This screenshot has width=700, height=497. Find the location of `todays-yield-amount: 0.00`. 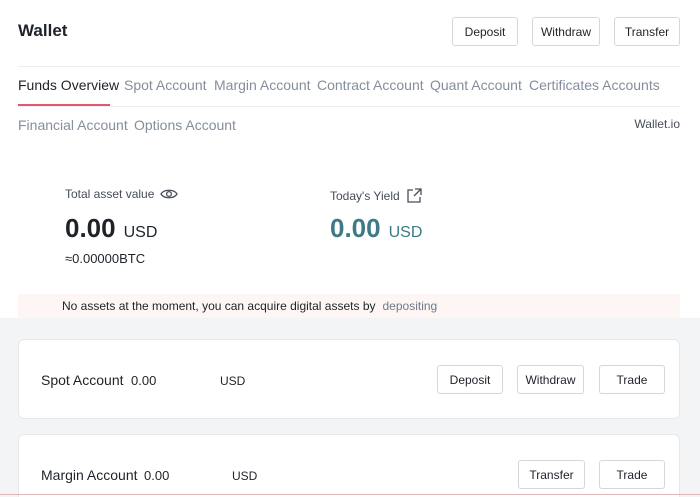

todays-yield-amount: 0.00 is located at coordinates (355, 228).